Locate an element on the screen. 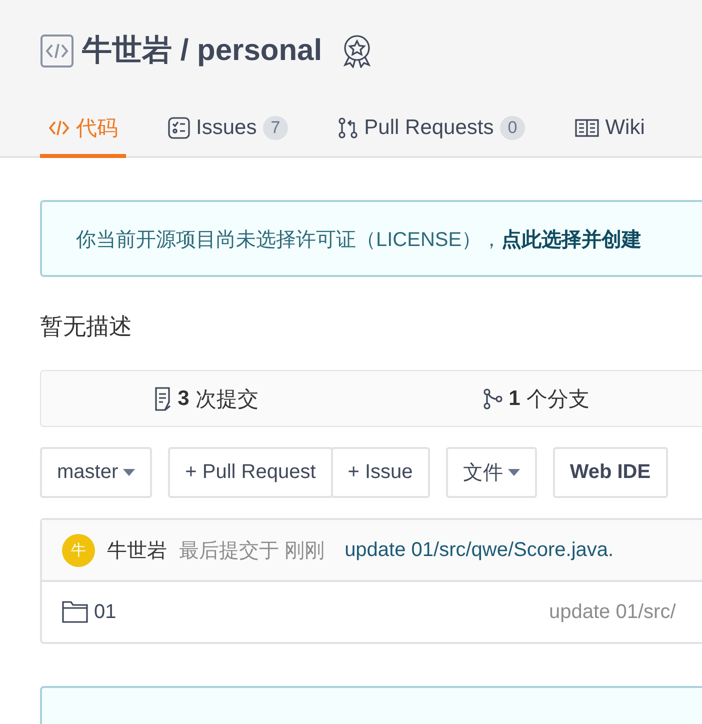  file-dropdown: 文件 is located at coordinates (491, 472).